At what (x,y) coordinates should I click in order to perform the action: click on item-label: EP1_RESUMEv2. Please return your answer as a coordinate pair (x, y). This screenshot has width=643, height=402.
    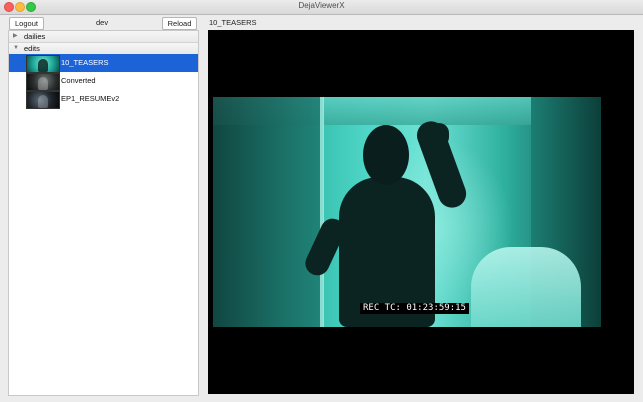
    Looking at the image, I should click on (90, 98).